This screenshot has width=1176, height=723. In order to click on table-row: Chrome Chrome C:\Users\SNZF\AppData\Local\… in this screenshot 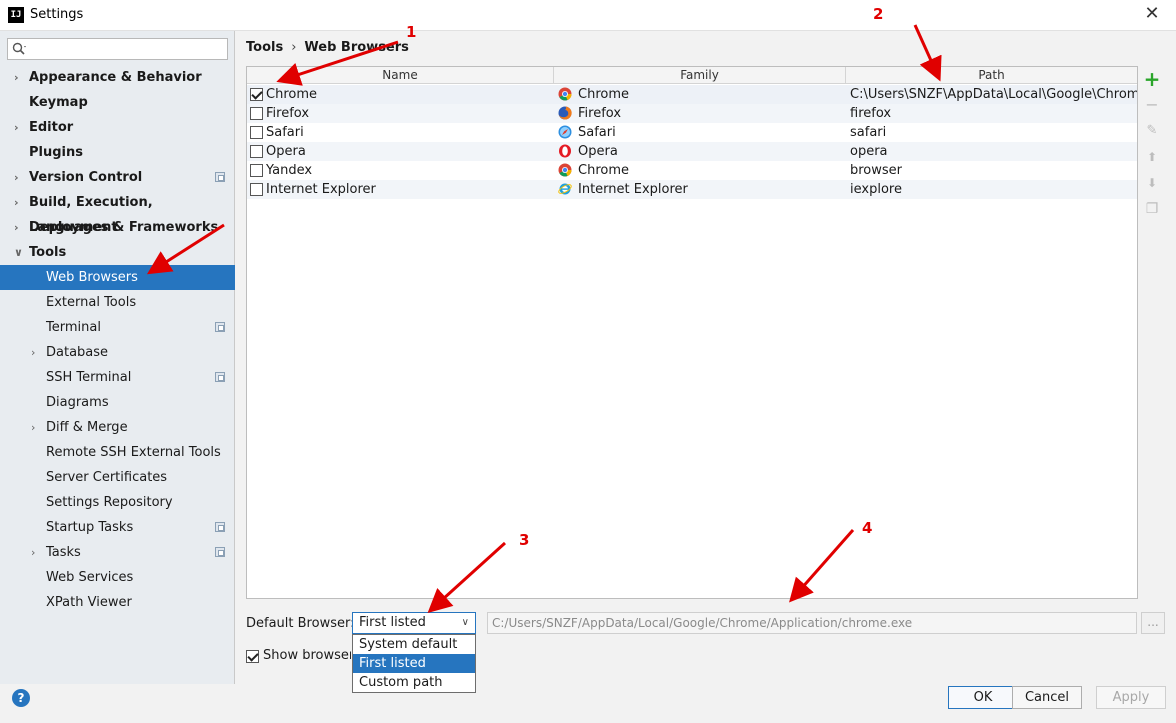, I will do `click(692, 94)`.